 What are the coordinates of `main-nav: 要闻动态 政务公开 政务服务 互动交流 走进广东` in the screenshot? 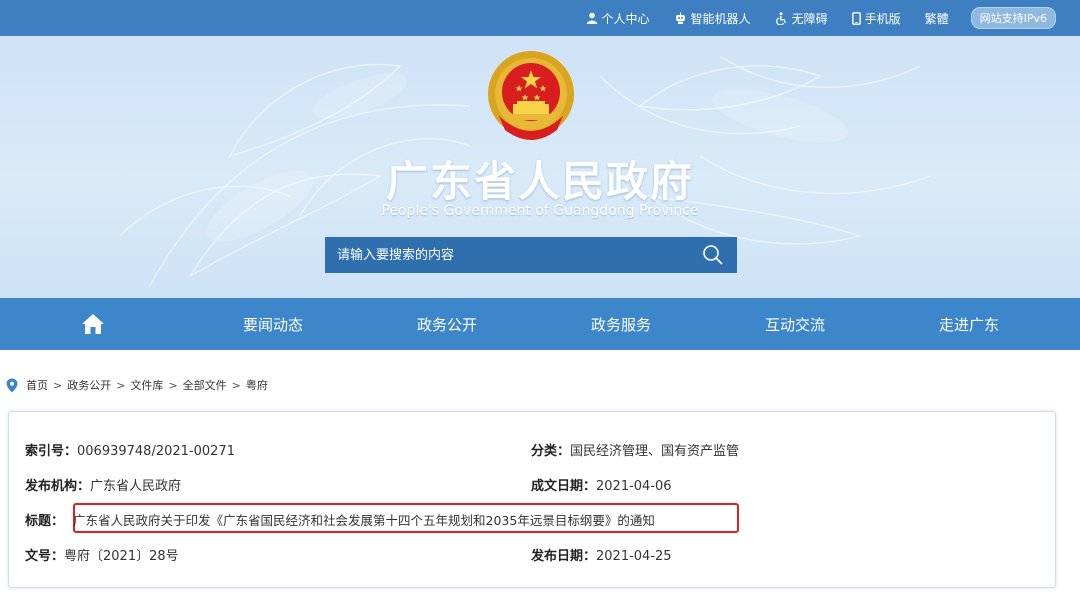 It's located at (540, 324).